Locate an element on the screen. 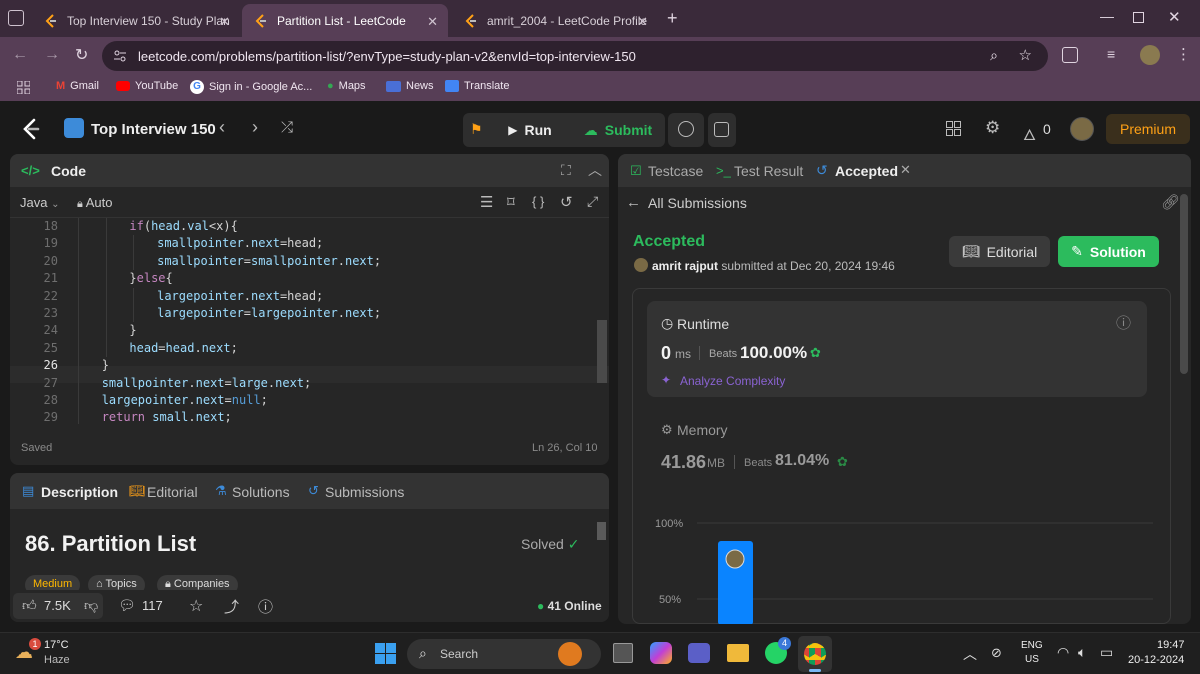  submit-button: ☁ Submit is located at coordinates (618, 130).